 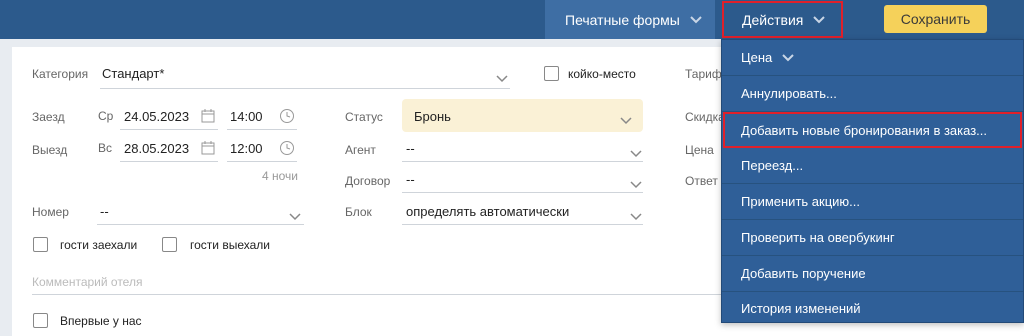 I want to click on price-label: Цена, so click(x=699, y=150).